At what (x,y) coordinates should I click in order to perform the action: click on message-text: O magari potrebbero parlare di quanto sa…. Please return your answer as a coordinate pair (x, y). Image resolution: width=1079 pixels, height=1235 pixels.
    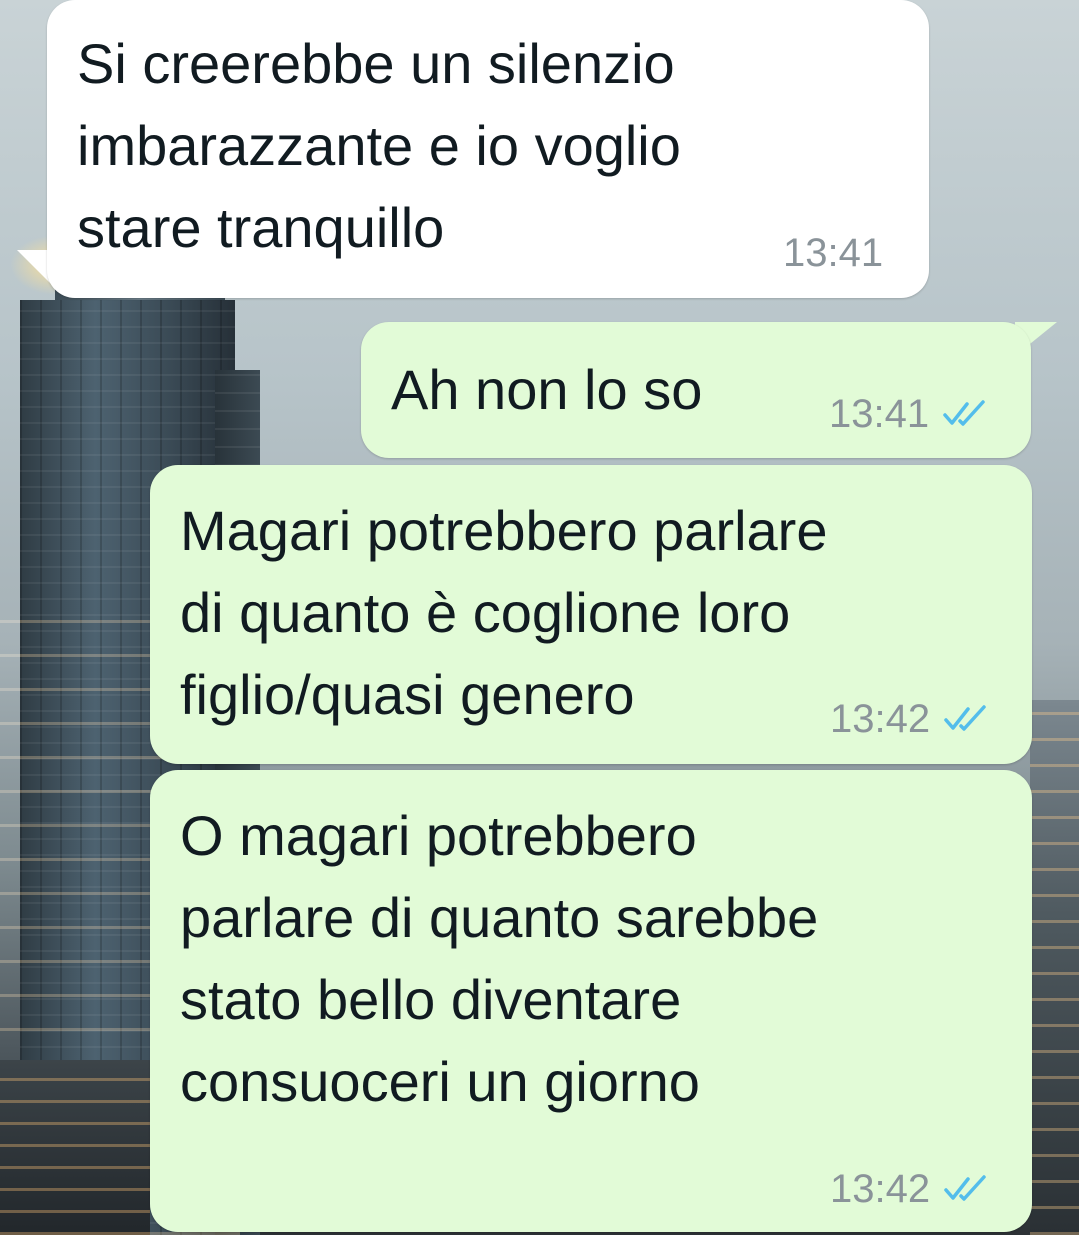
    Looking at the image, I should click on (499, 958).